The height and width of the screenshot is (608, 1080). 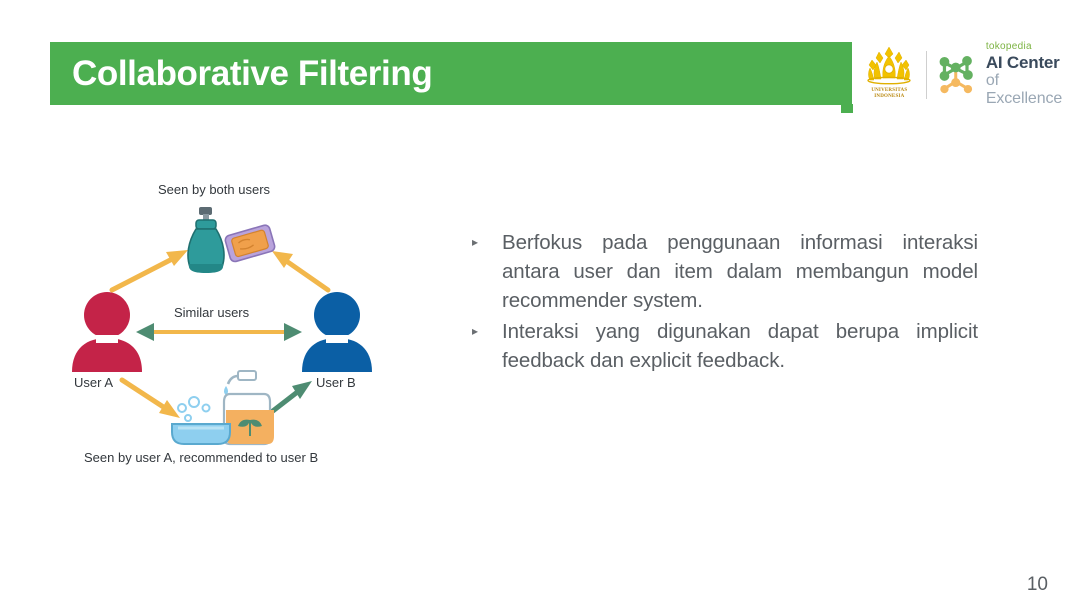 I want to click on user-b-avatar, so click(x=337, y=332).